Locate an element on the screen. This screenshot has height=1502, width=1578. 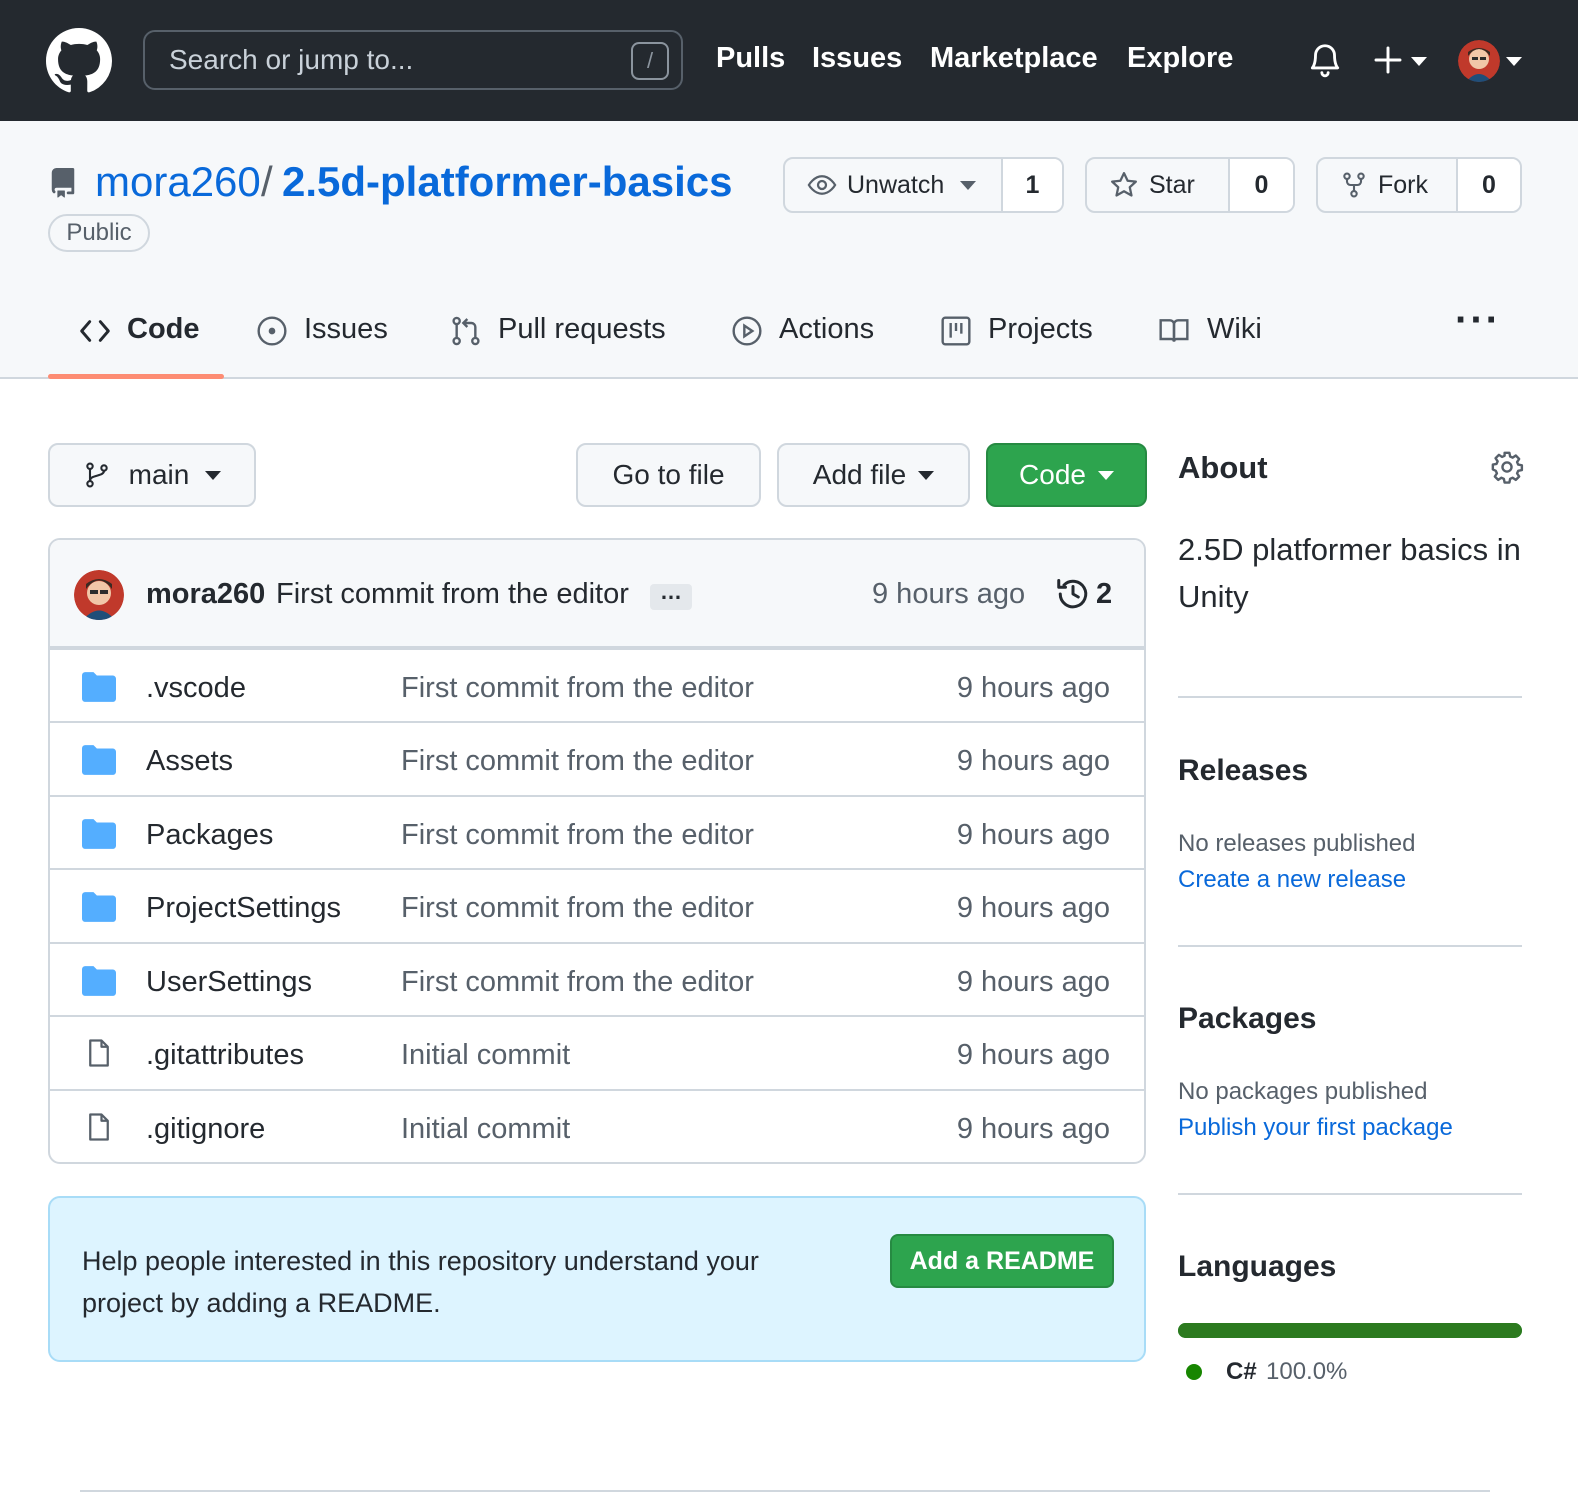
project-icon is located at coordinates (956, 331).